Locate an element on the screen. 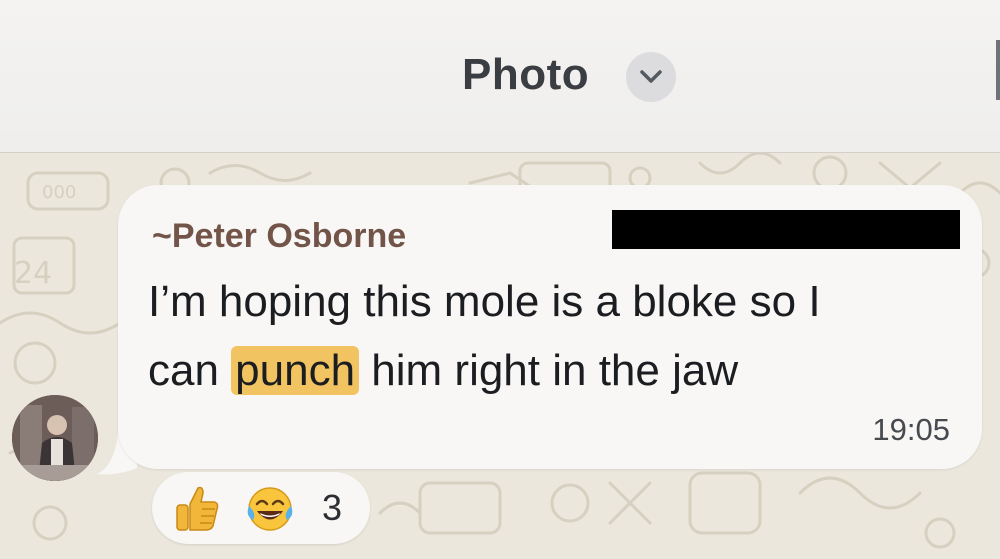 This screenshot has width=1000, height=559. avatar-photo is located at coordinates (55, 438).